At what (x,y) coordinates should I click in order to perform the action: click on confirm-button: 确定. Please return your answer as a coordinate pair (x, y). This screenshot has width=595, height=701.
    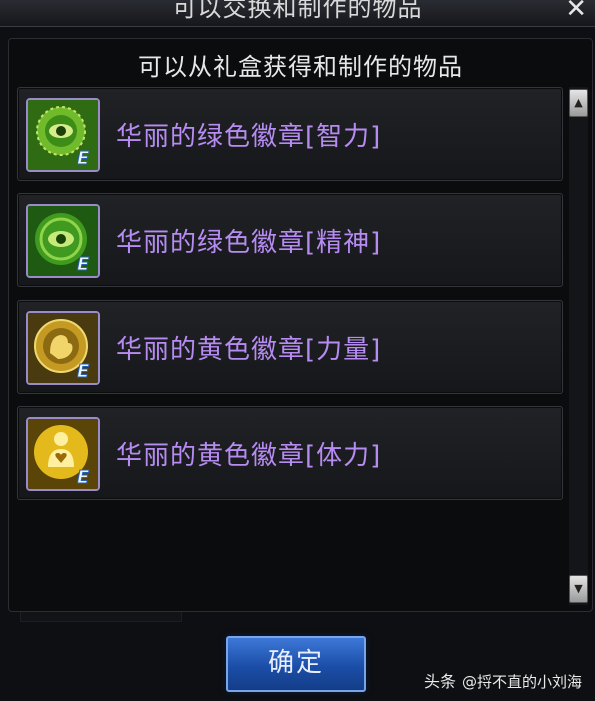
    Looking at the image, I should click on (296, 664).